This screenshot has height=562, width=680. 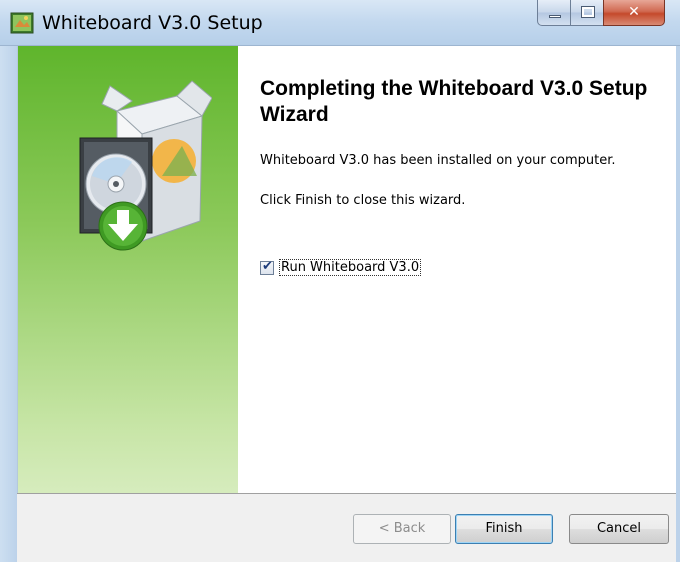 What do you see at coordinates (678, 304) in the screenshot?
I see `window-frame-right` at bounding box center [678, 304].